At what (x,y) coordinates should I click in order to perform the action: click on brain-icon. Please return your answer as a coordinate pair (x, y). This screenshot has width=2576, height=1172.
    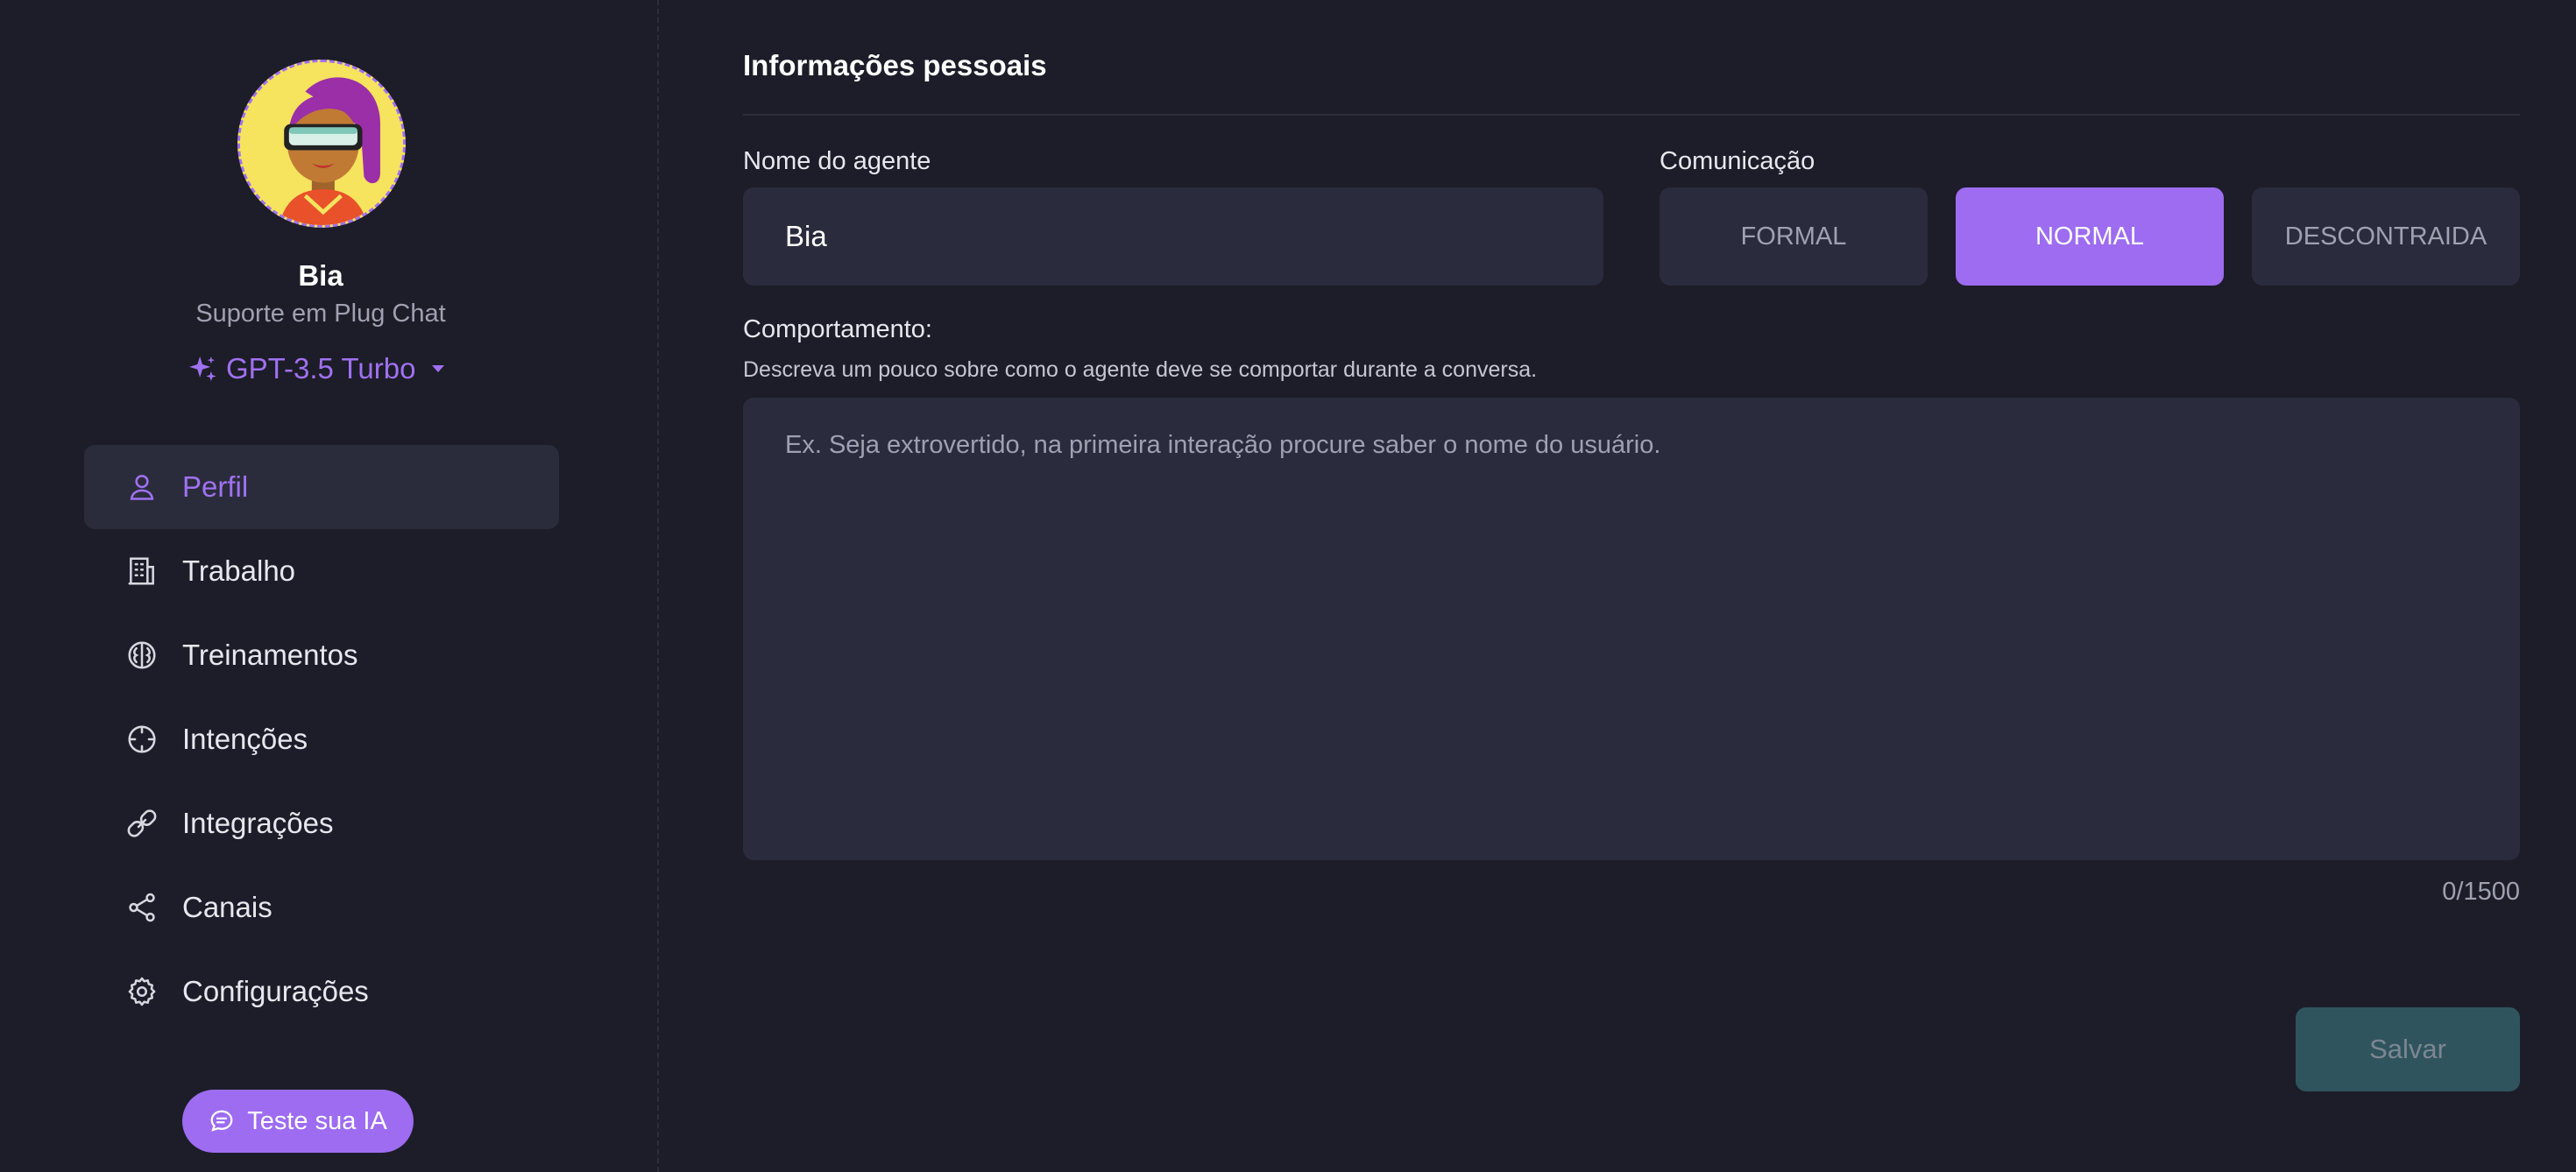
    Looking at the image, I should click on (141, 655).